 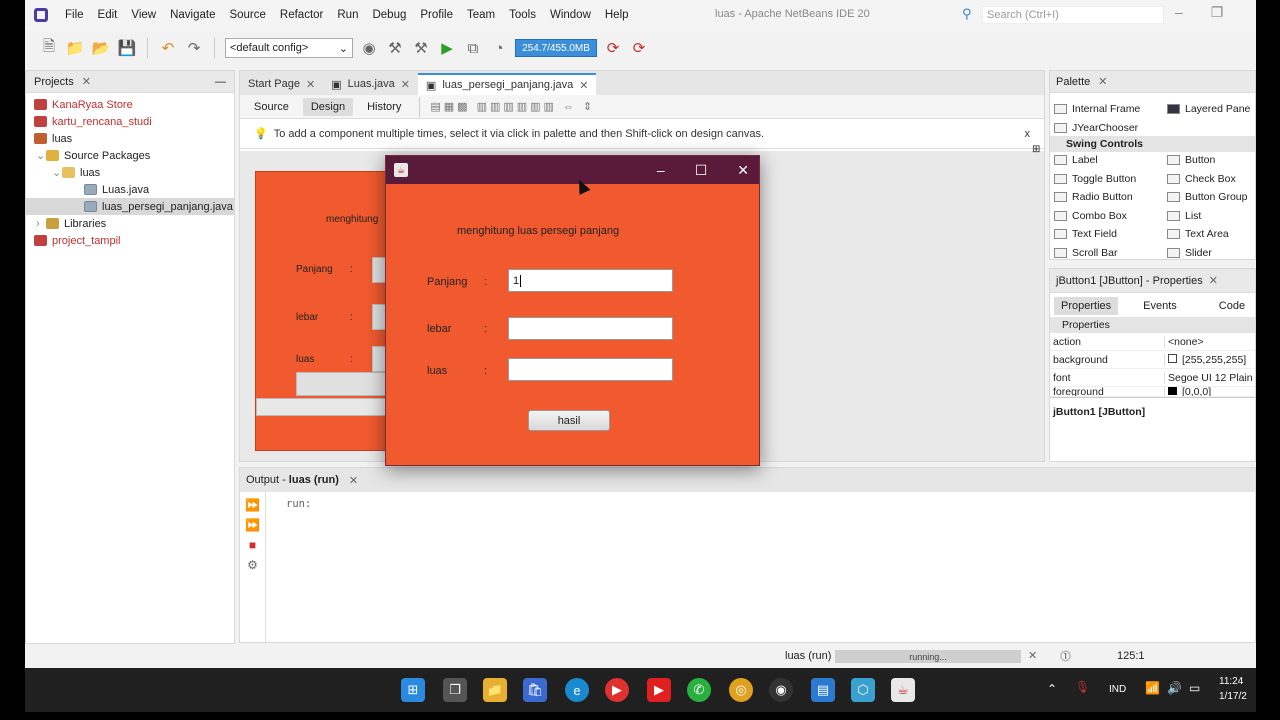 What do you see at coordinates (49, 48) in the screenshot?
I see `new-file-icon: 🗎` at bounding box center [49, 48].